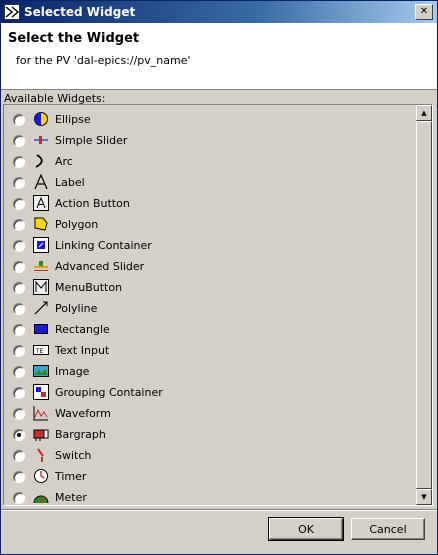  What do you see at coordinates (210, 140) in the screenshot?
I see `widget-option-simple-slider: Simple Slider` at bounding box center [210, 140].